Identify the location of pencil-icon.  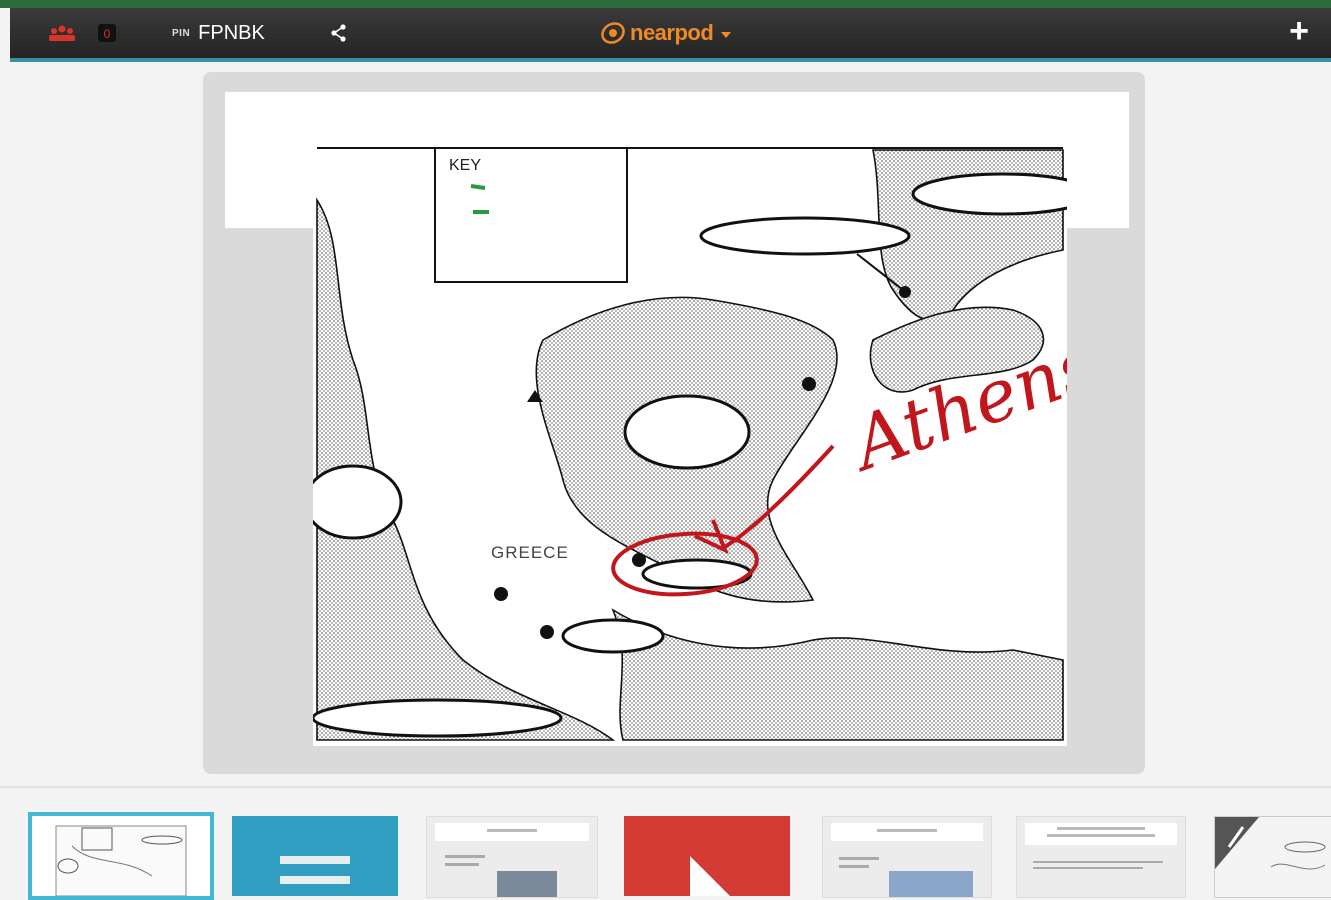
(1270, 843).